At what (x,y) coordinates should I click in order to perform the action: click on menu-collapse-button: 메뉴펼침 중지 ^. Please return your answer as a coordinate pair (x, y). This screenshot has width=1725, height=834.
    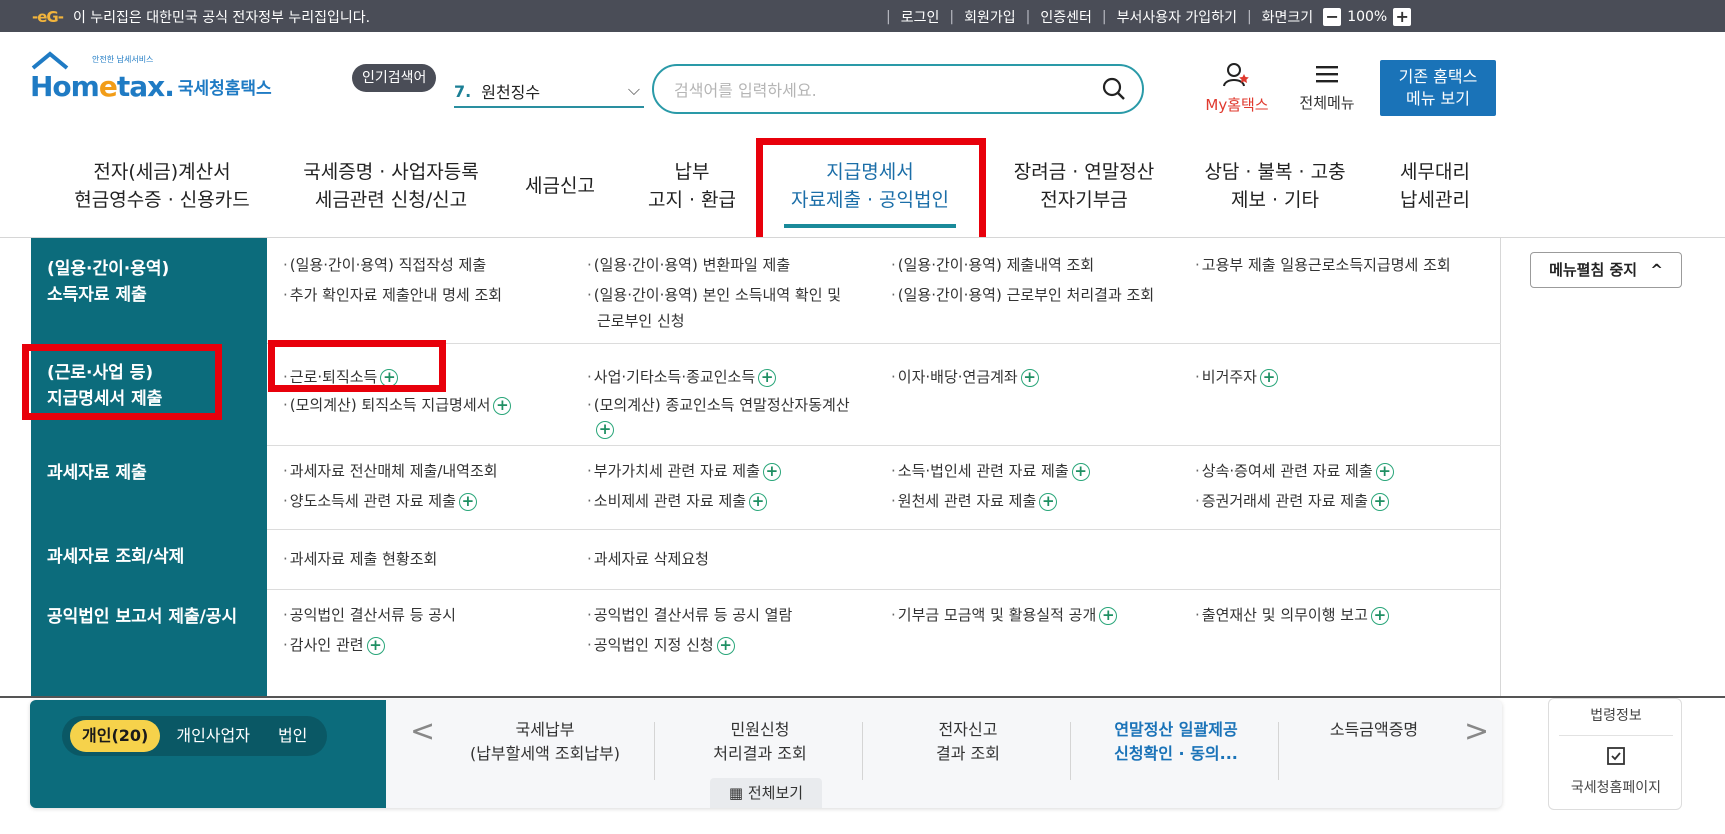
    Looking at the image, I should click on (1606, 270).